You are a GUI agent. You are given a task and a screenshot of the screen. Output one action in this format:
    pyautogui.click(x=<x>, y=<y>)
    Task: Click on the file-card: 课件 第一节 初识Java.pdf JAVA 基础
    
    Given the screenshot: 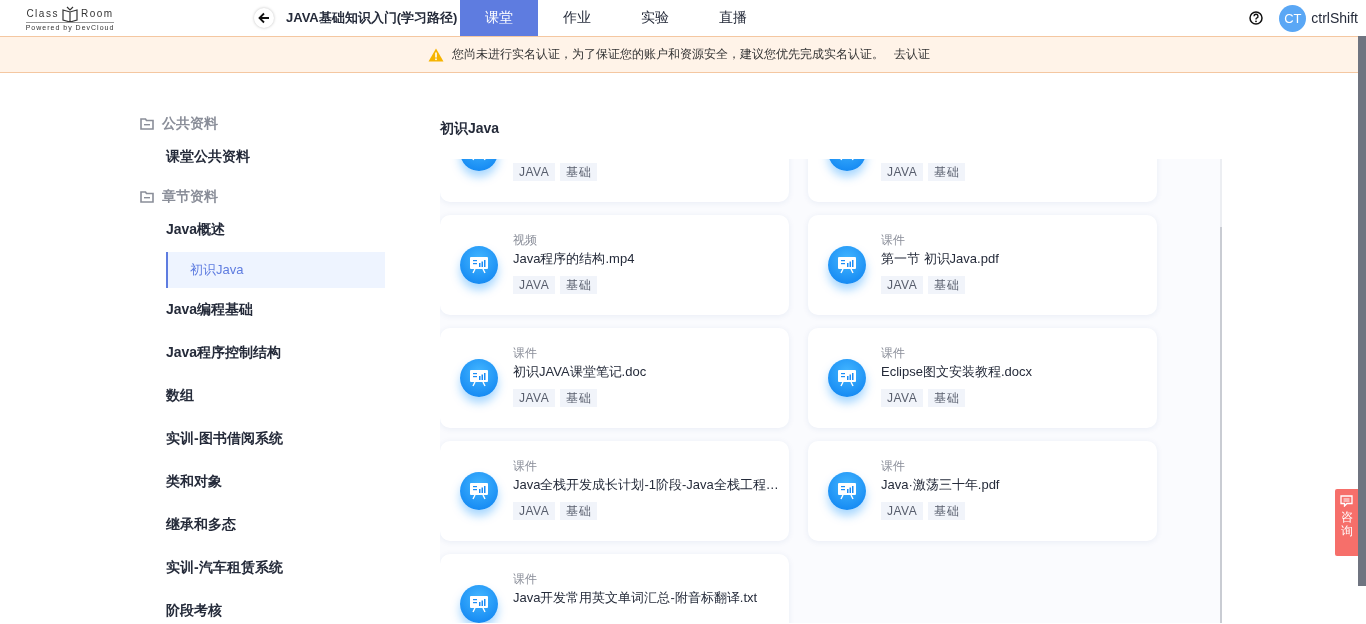 What is the action you would take?
    pyautogui.click(x=982, y=265)
    